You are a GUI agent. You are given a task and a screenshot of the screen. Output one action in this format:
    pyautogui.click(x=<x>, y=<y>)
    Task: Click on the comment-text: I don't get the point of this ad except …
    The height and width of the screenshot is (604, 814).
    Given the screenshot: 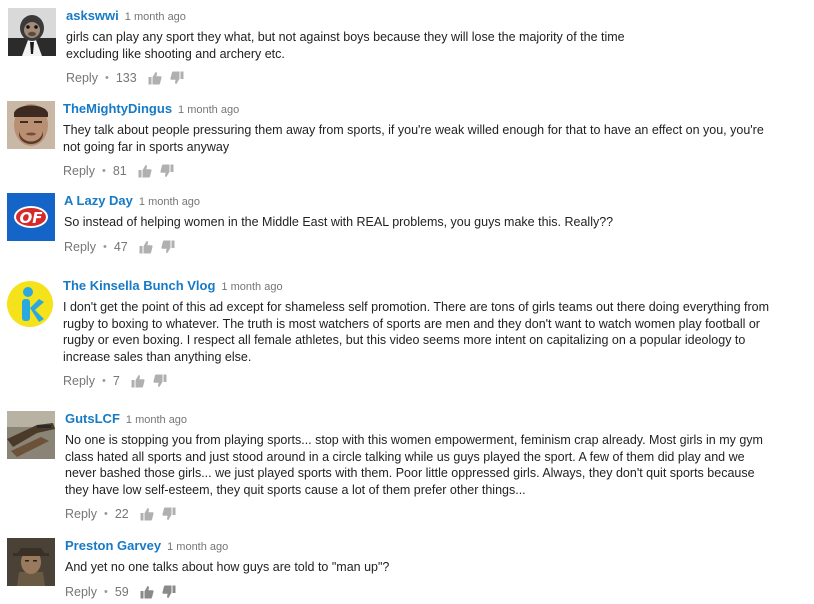 What is the action you would take?
    pyautogui.click(x=416, y=332)
    